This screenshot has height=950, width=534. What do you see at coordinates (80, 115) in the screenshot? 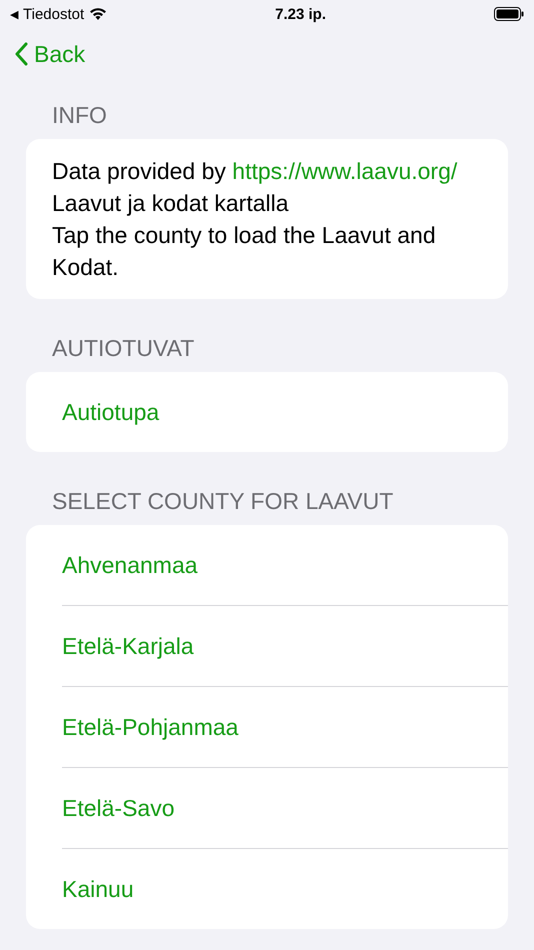
I see `section-header: INFO` at bounding box center [80, 115].